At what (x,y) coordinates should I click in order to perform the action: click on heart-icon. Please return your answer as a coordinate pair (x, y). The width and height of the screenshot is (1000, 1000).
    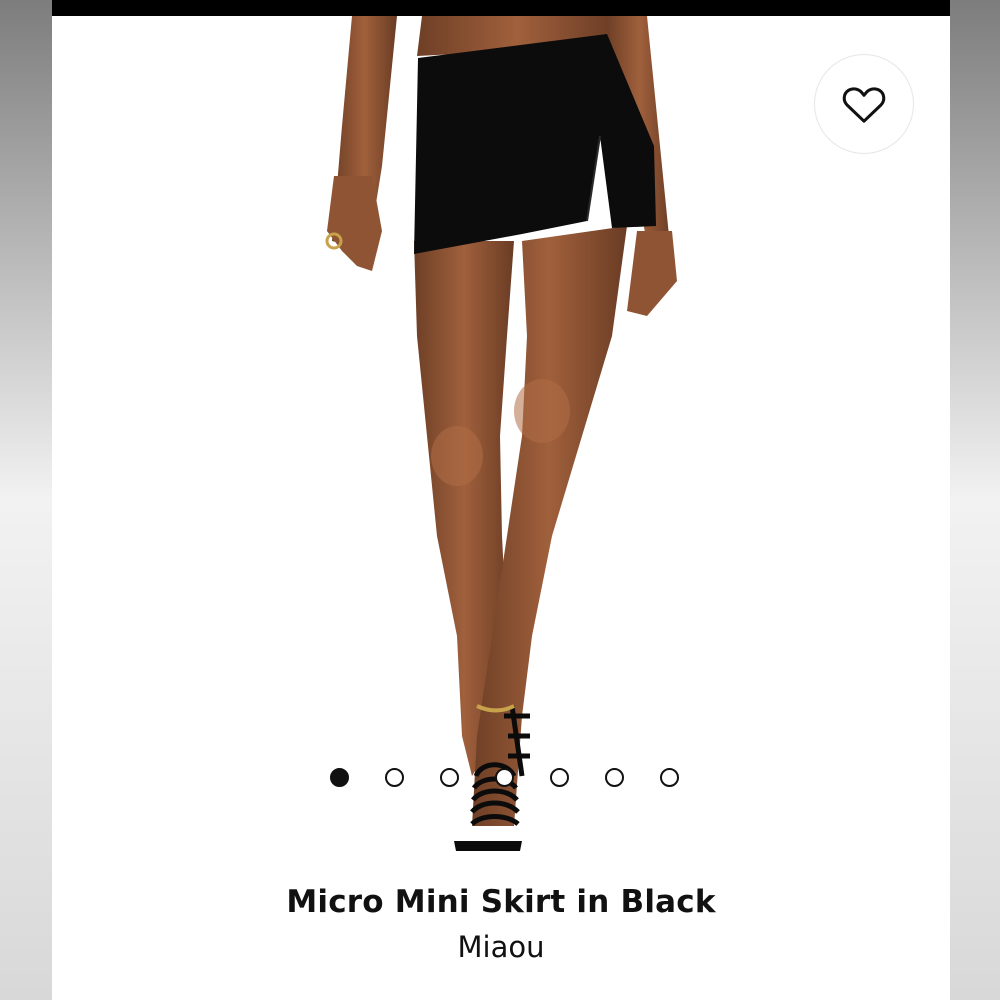
    Looking at the image, I should click on (864, 105).